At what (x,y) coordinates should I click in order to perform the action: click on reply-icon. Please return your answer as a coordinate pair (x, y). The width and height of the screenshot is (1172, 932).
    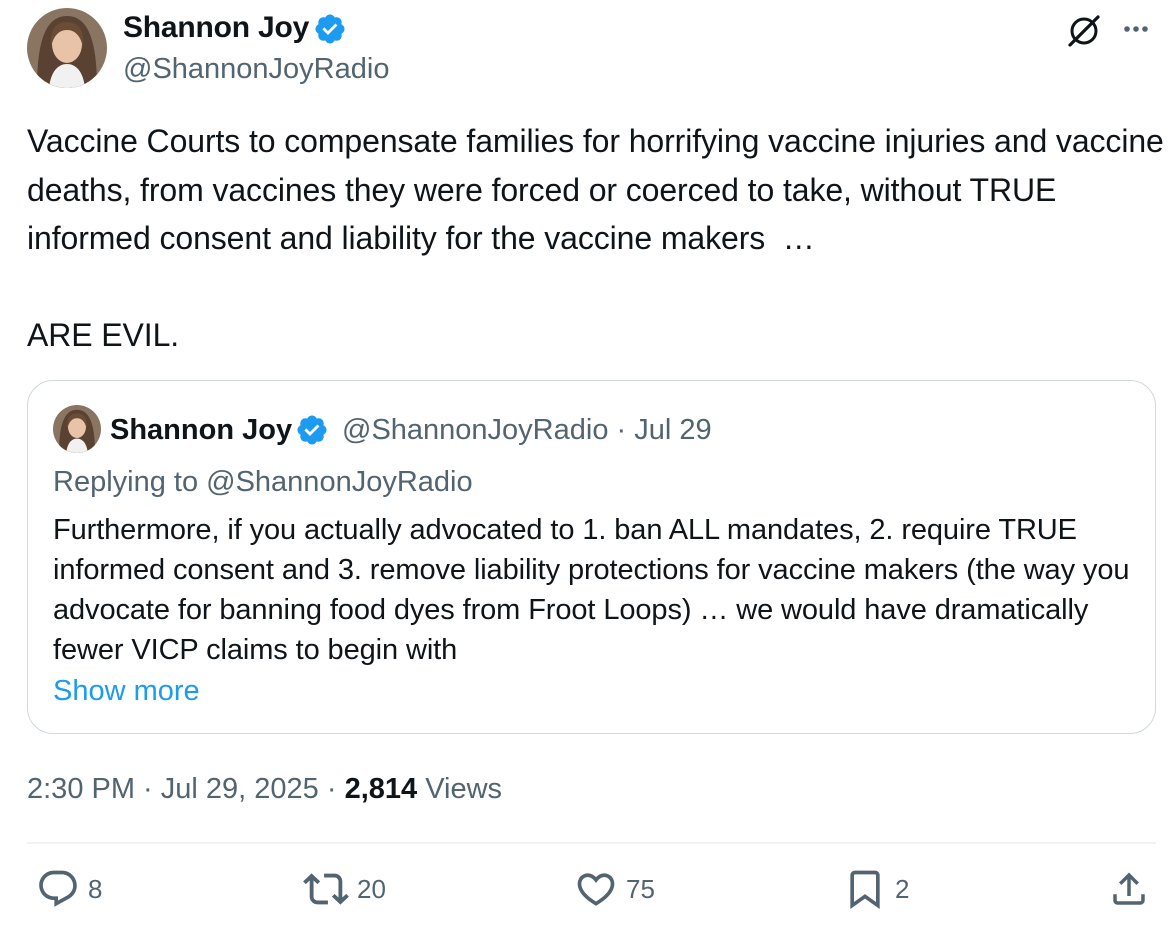
    Looking at the image, I should click on (58, 888).